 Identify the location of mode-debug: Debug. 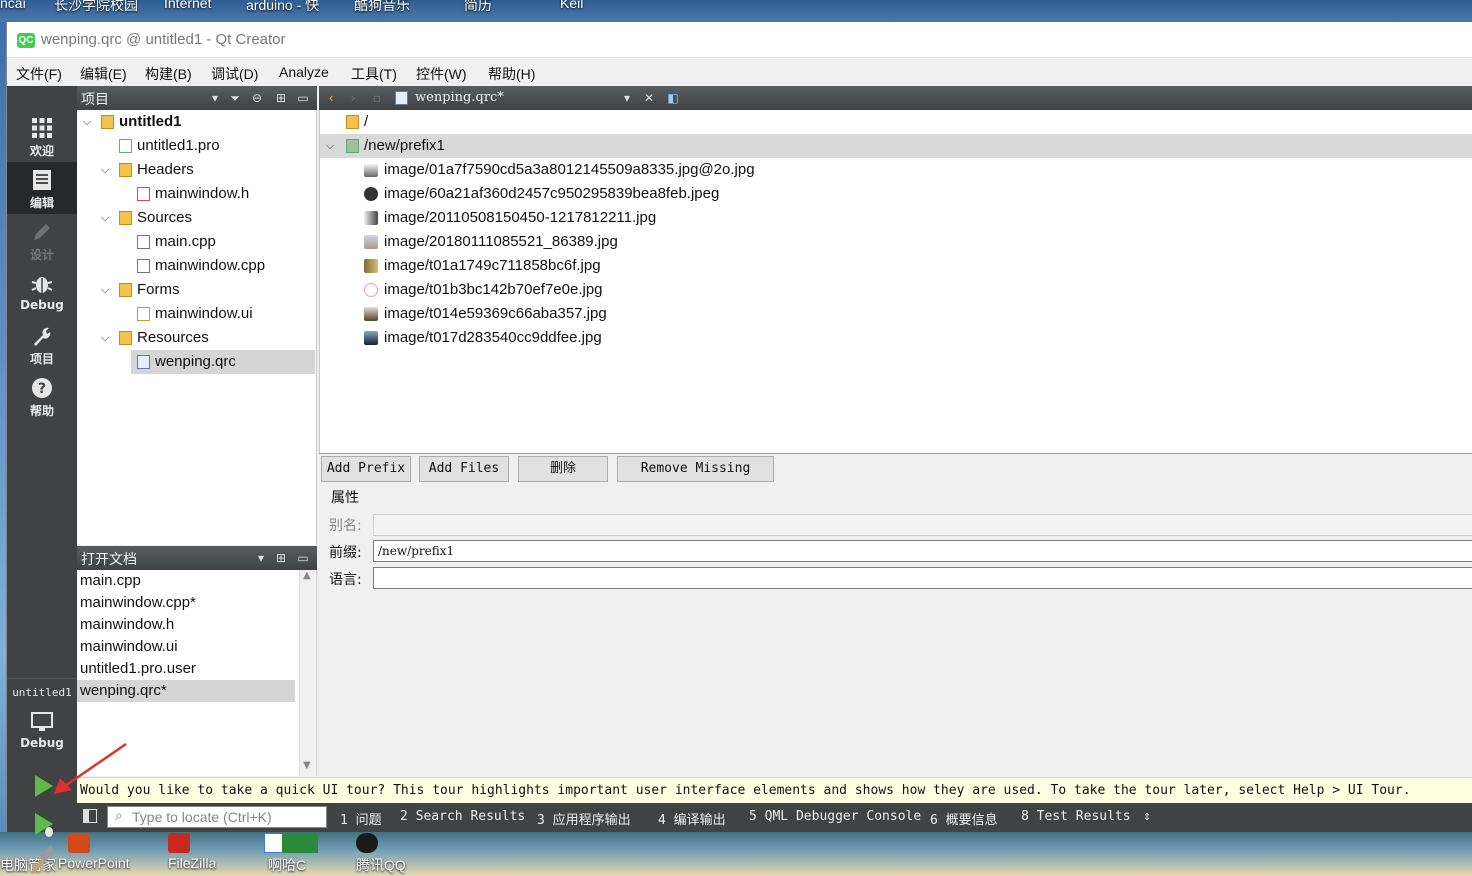
(42, 292).